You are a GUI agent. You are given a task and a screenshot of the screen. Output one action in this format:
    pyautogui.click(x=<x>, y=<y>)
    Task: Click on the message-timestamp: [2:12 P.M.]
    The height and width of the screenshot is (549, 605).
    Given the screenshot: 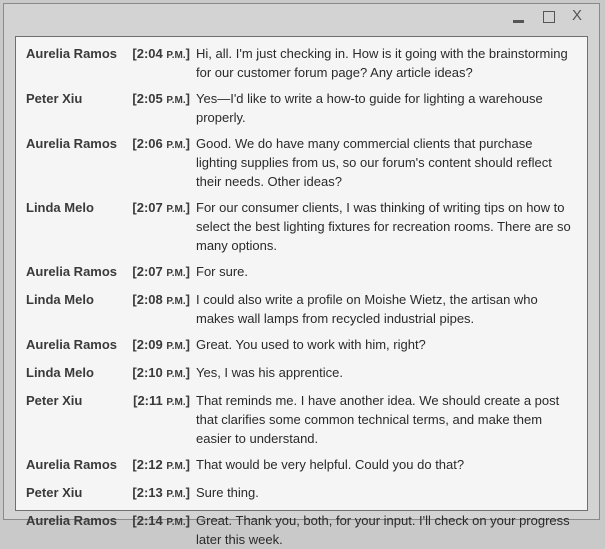 What is the action you would take?
    pyautogui.click(x=161, y=465)
    